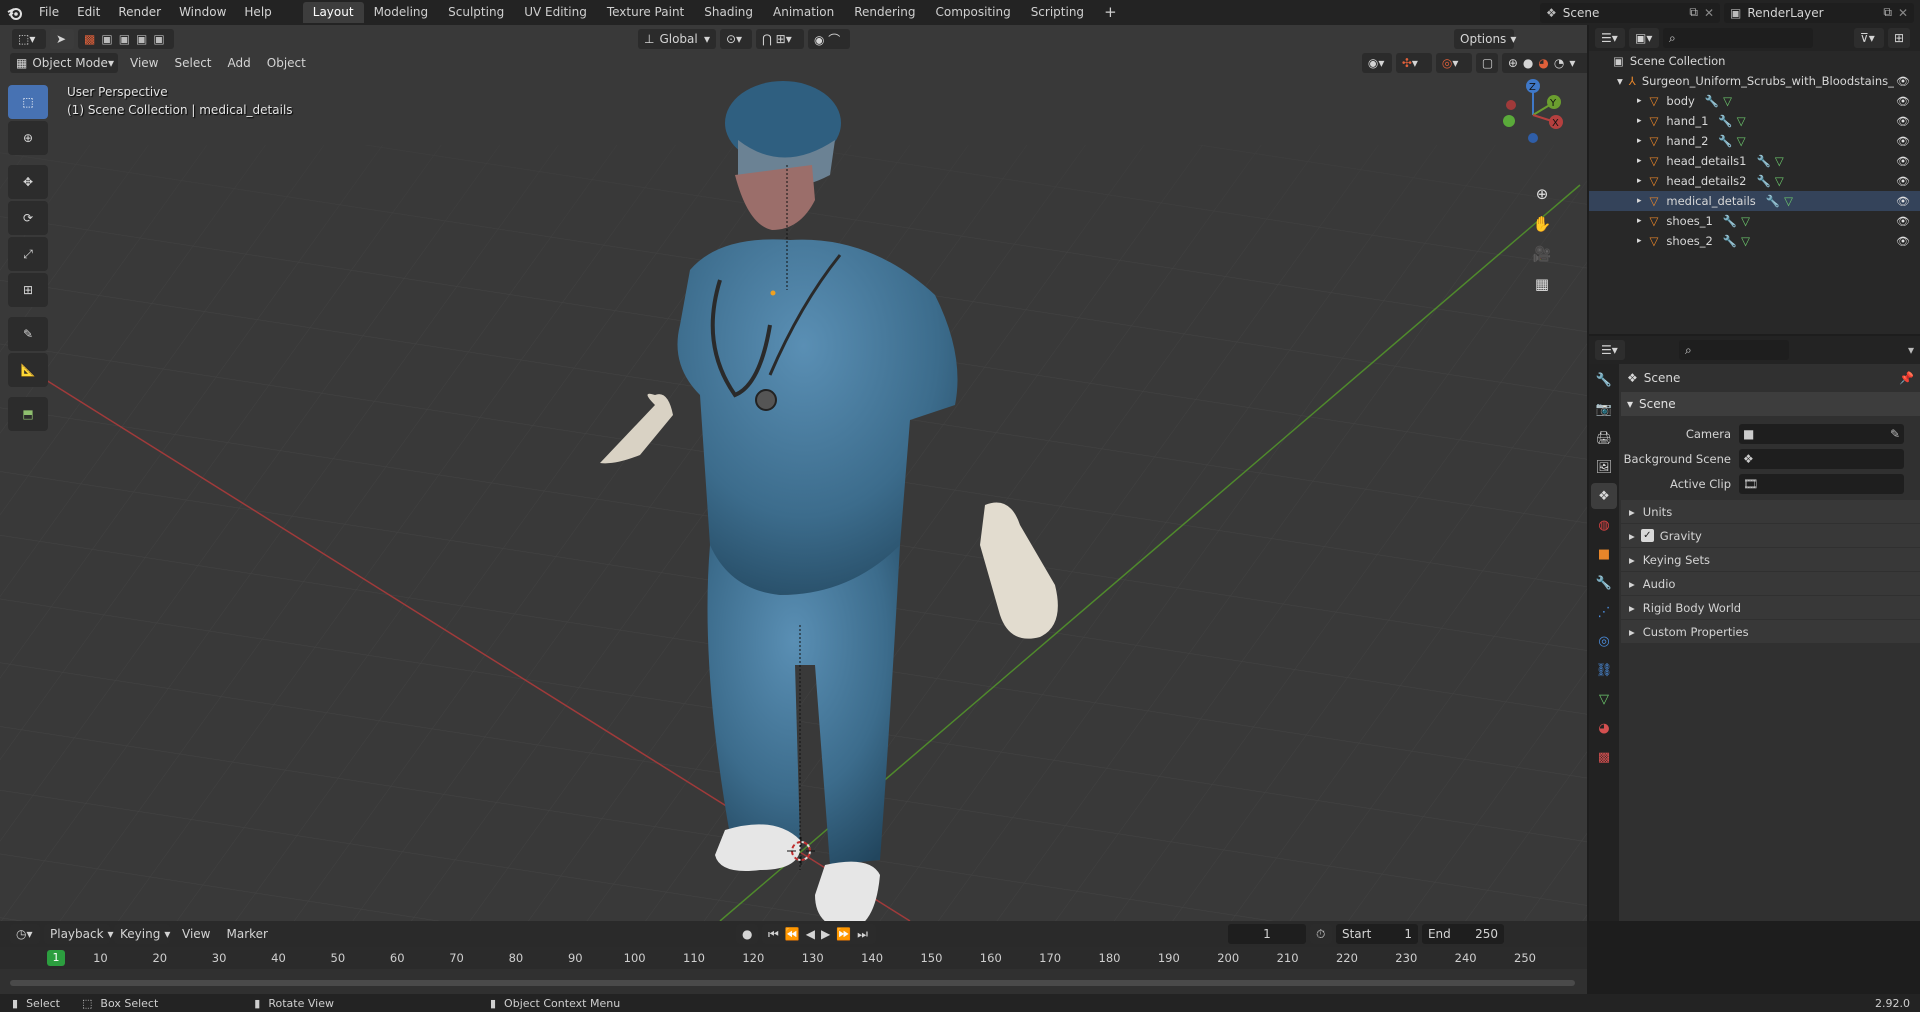 The image size is (1920, 1012). What do you see at coordinates (202, 12) in the screenshot?
I see `menu-window: Window` at bounding box center [202, 12].